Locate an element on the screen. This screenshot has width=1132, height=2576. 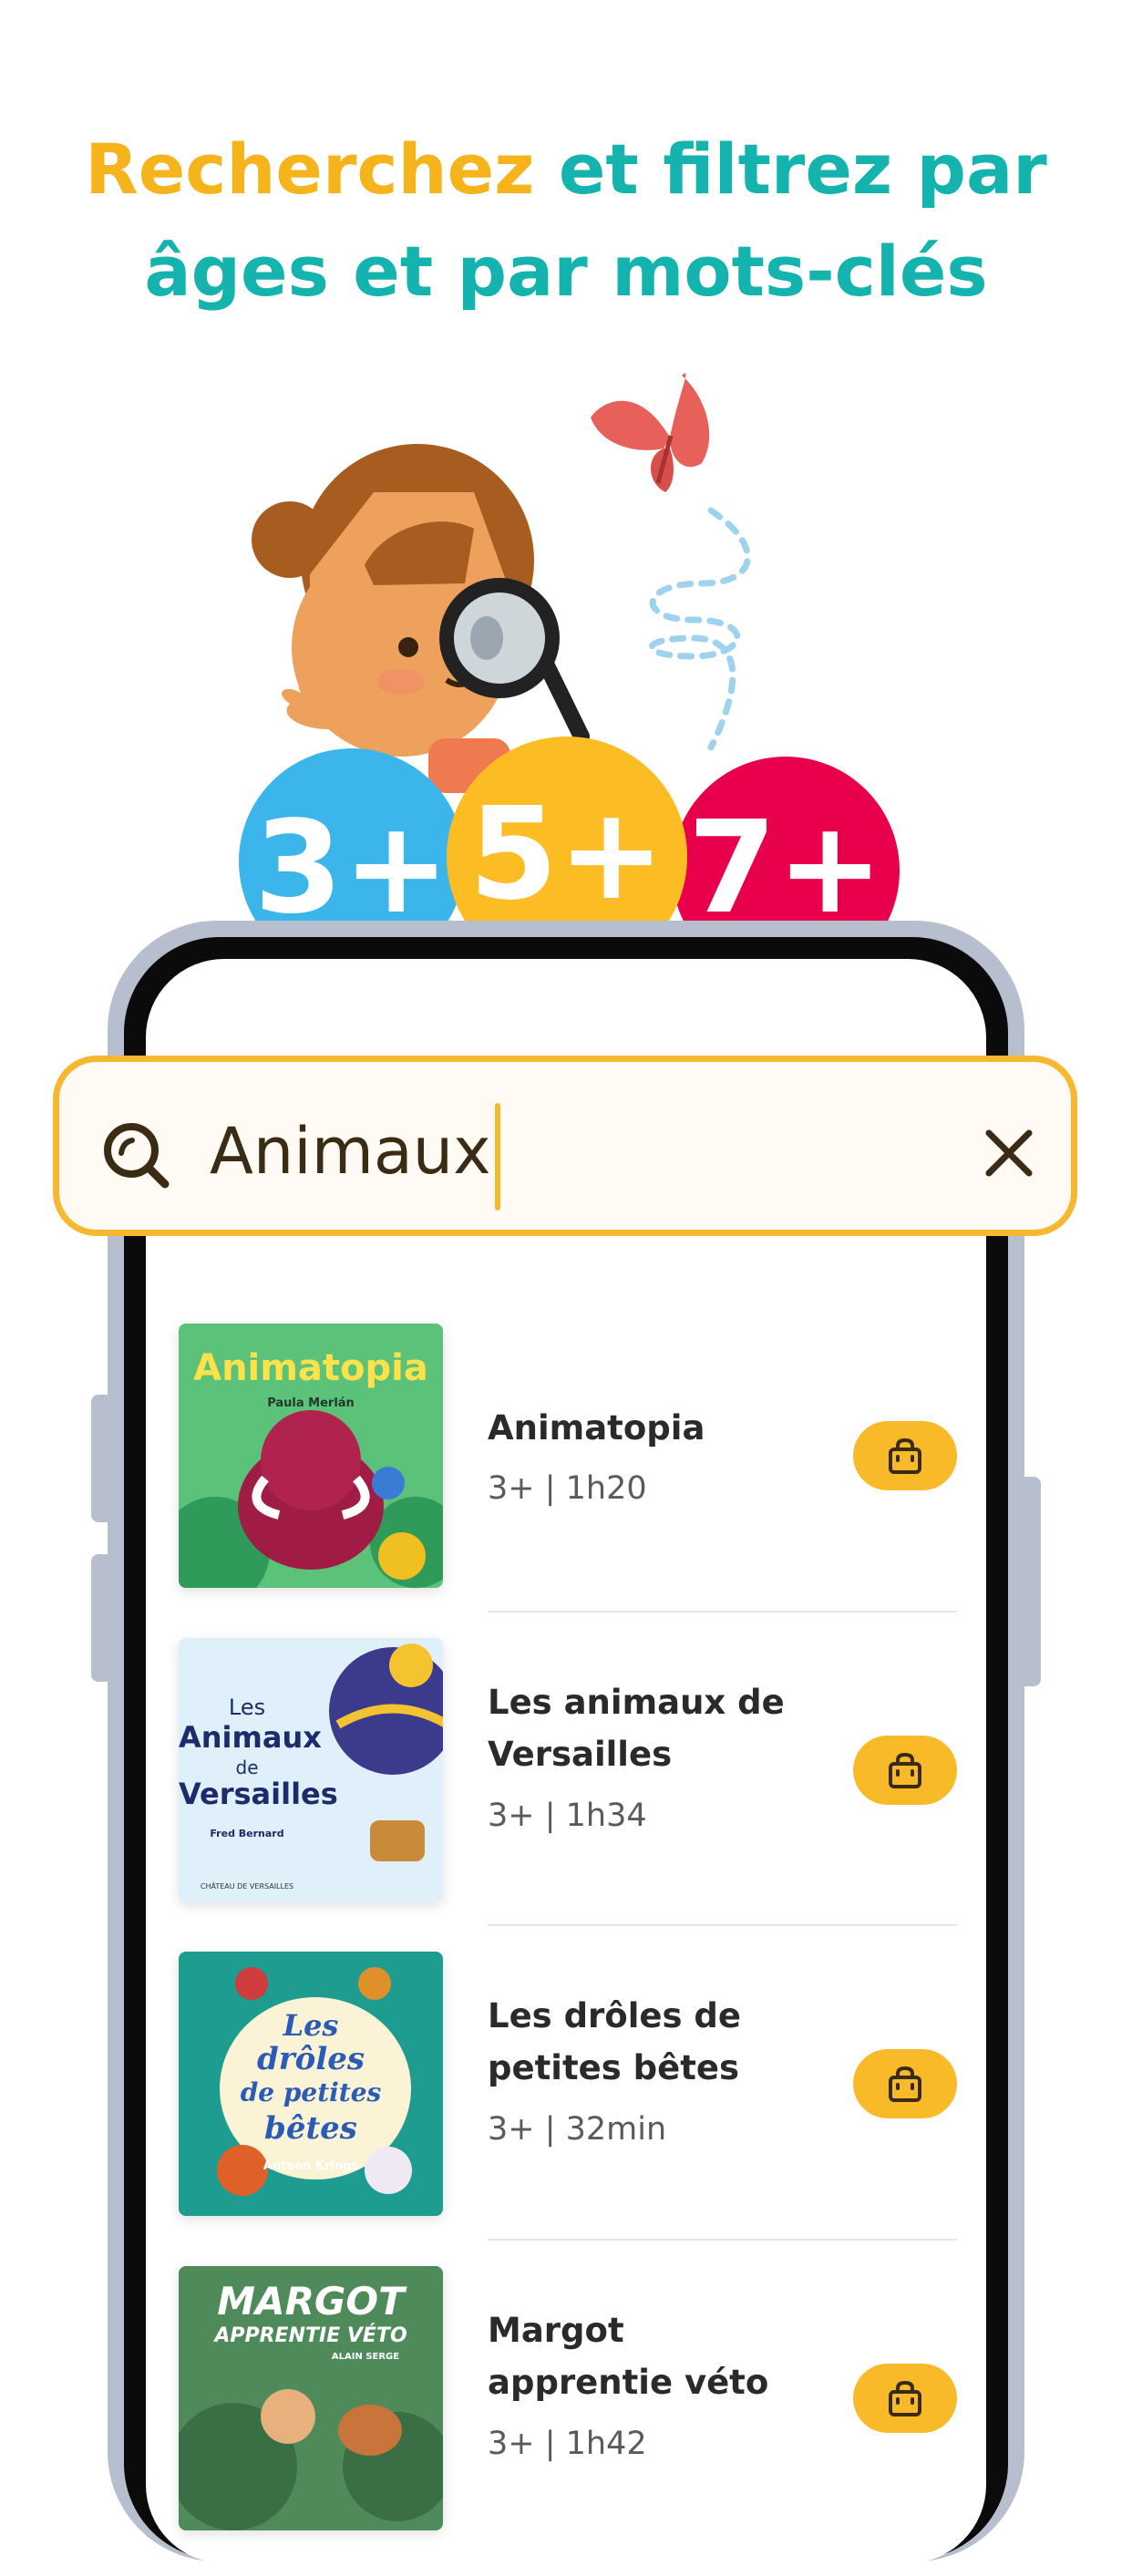
cover-author: ALAIN SERGE is located at coordinates (365, 2357).